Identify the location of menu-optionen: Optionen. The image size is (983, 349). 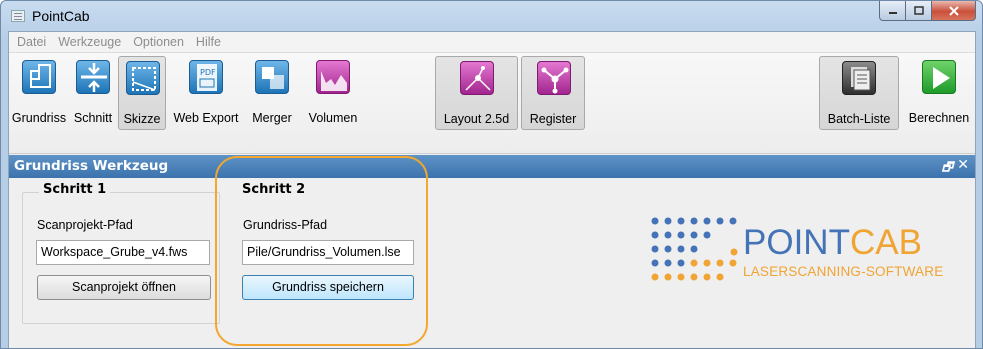
(158, 42).